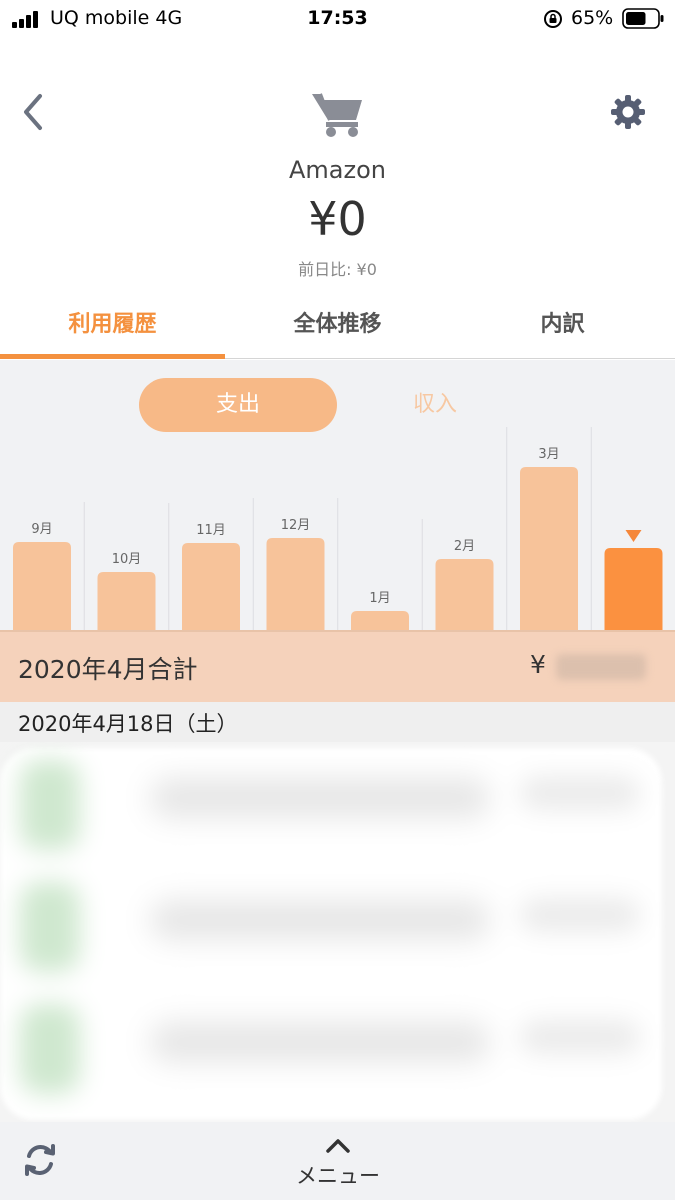 This screenshot has height=1200, width=675. I want to click on selected-month-marker, so click(633, 536).